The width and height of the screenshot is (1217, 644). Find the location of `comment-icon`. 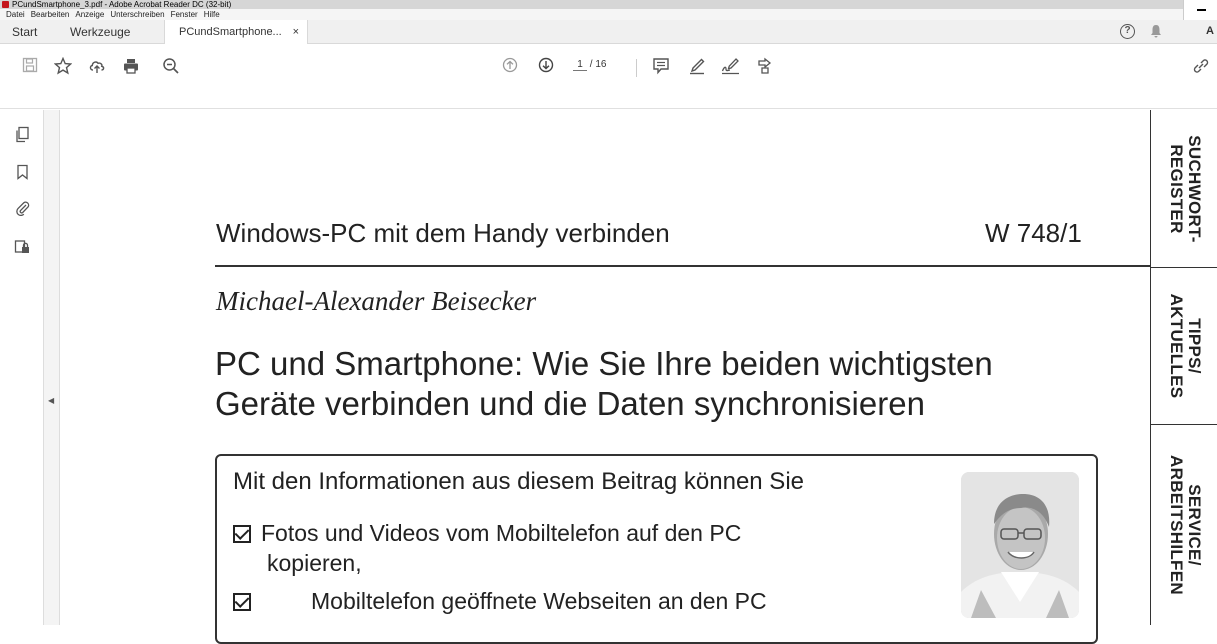

comment-icon is located at coordinates (661, 68).